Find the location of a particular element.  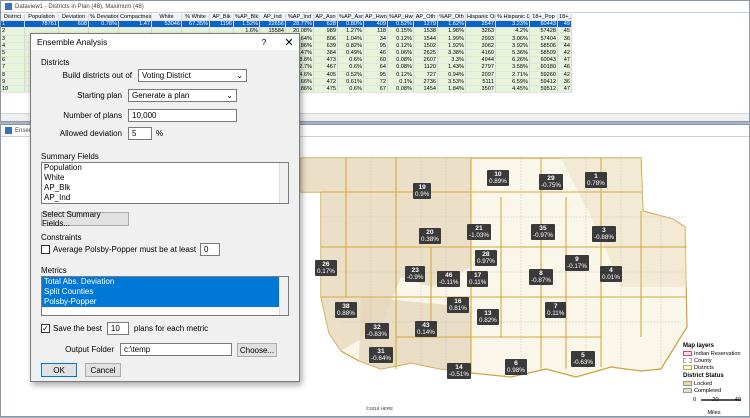

output-folder-input: c:\temp is located at coordinates (176, 349).